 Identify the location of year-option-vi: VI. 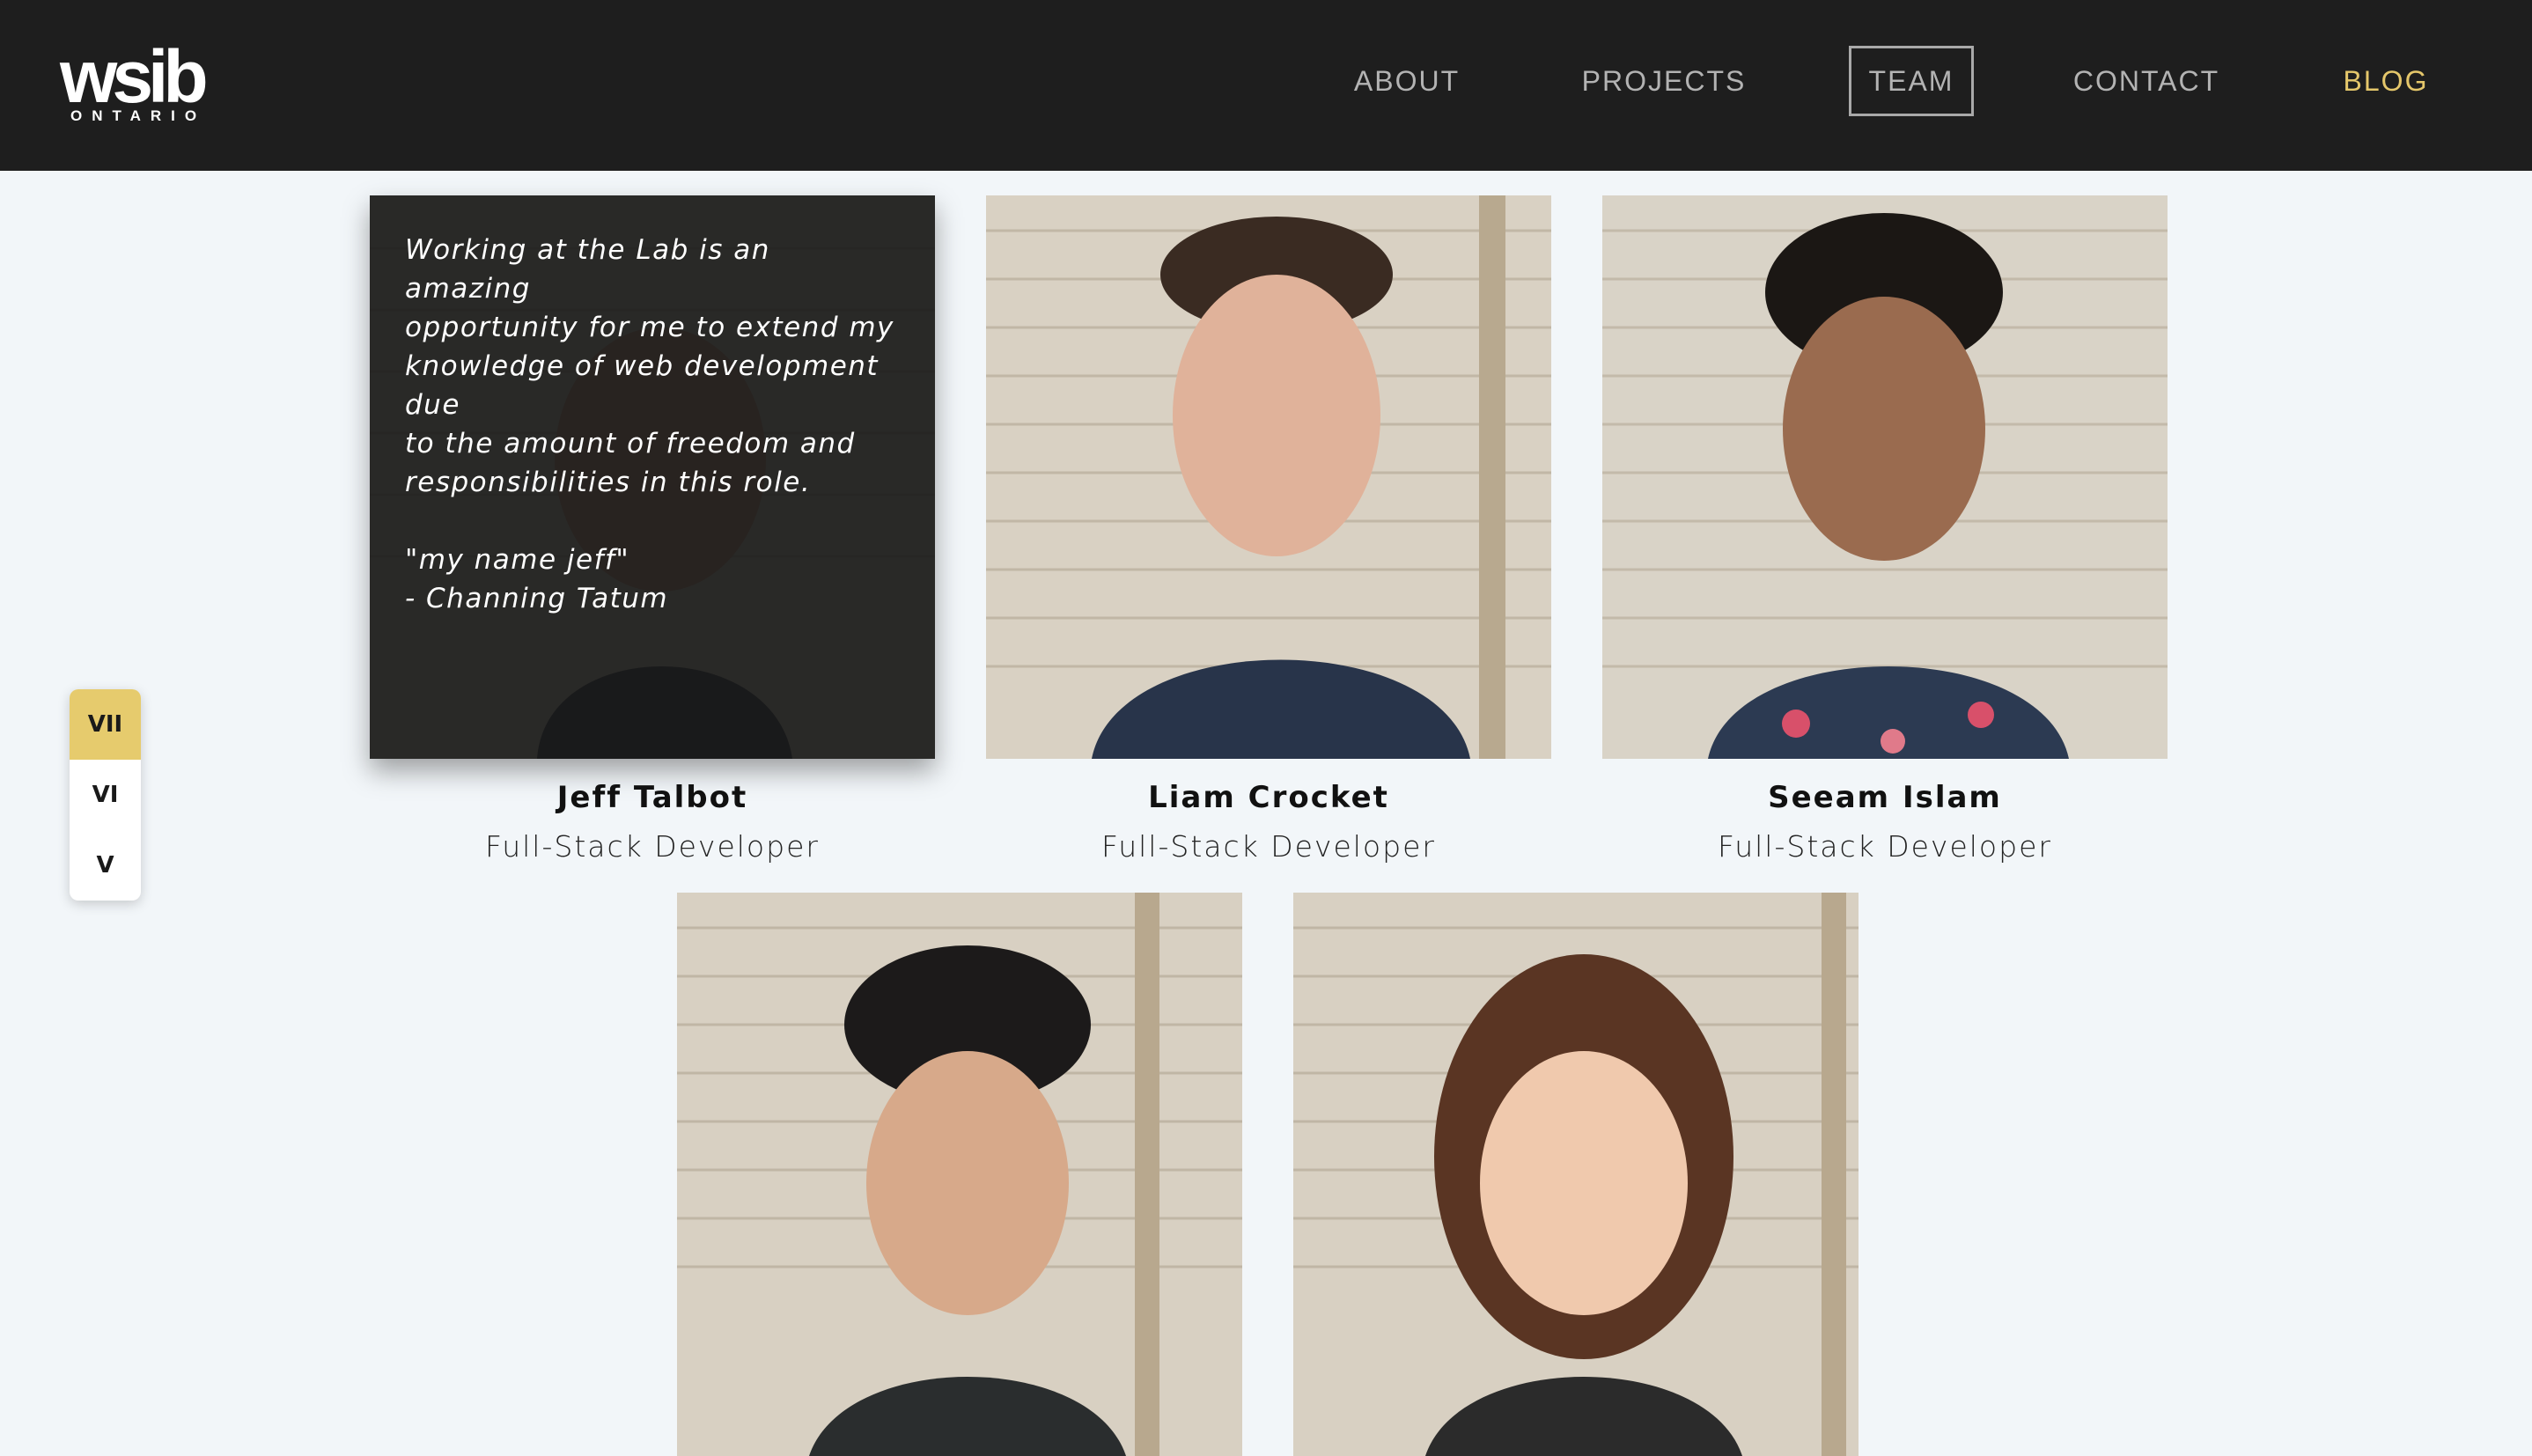
(105, 795).